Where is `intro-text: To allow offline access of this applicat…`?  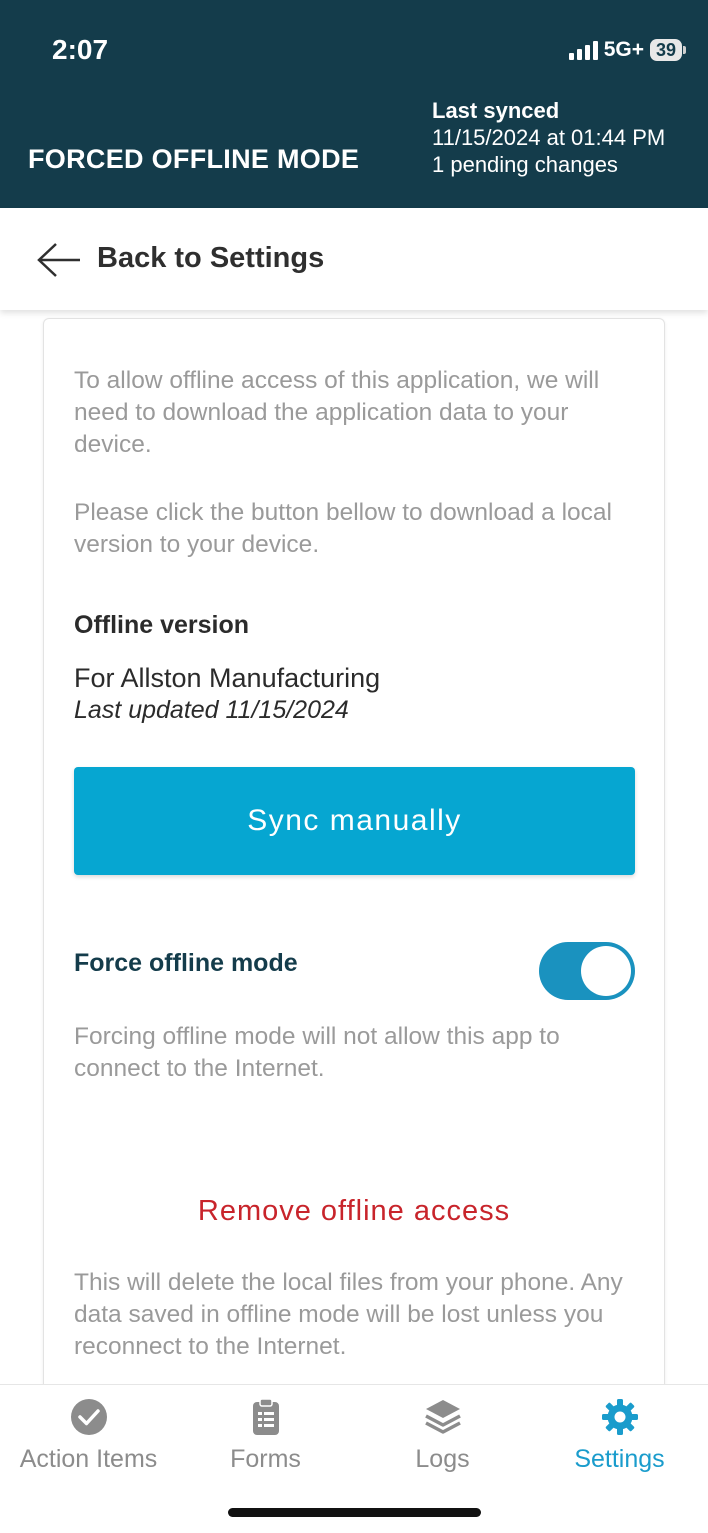
intro-text: To allow offline access of this applicat… is located at coordinates (337, 412).